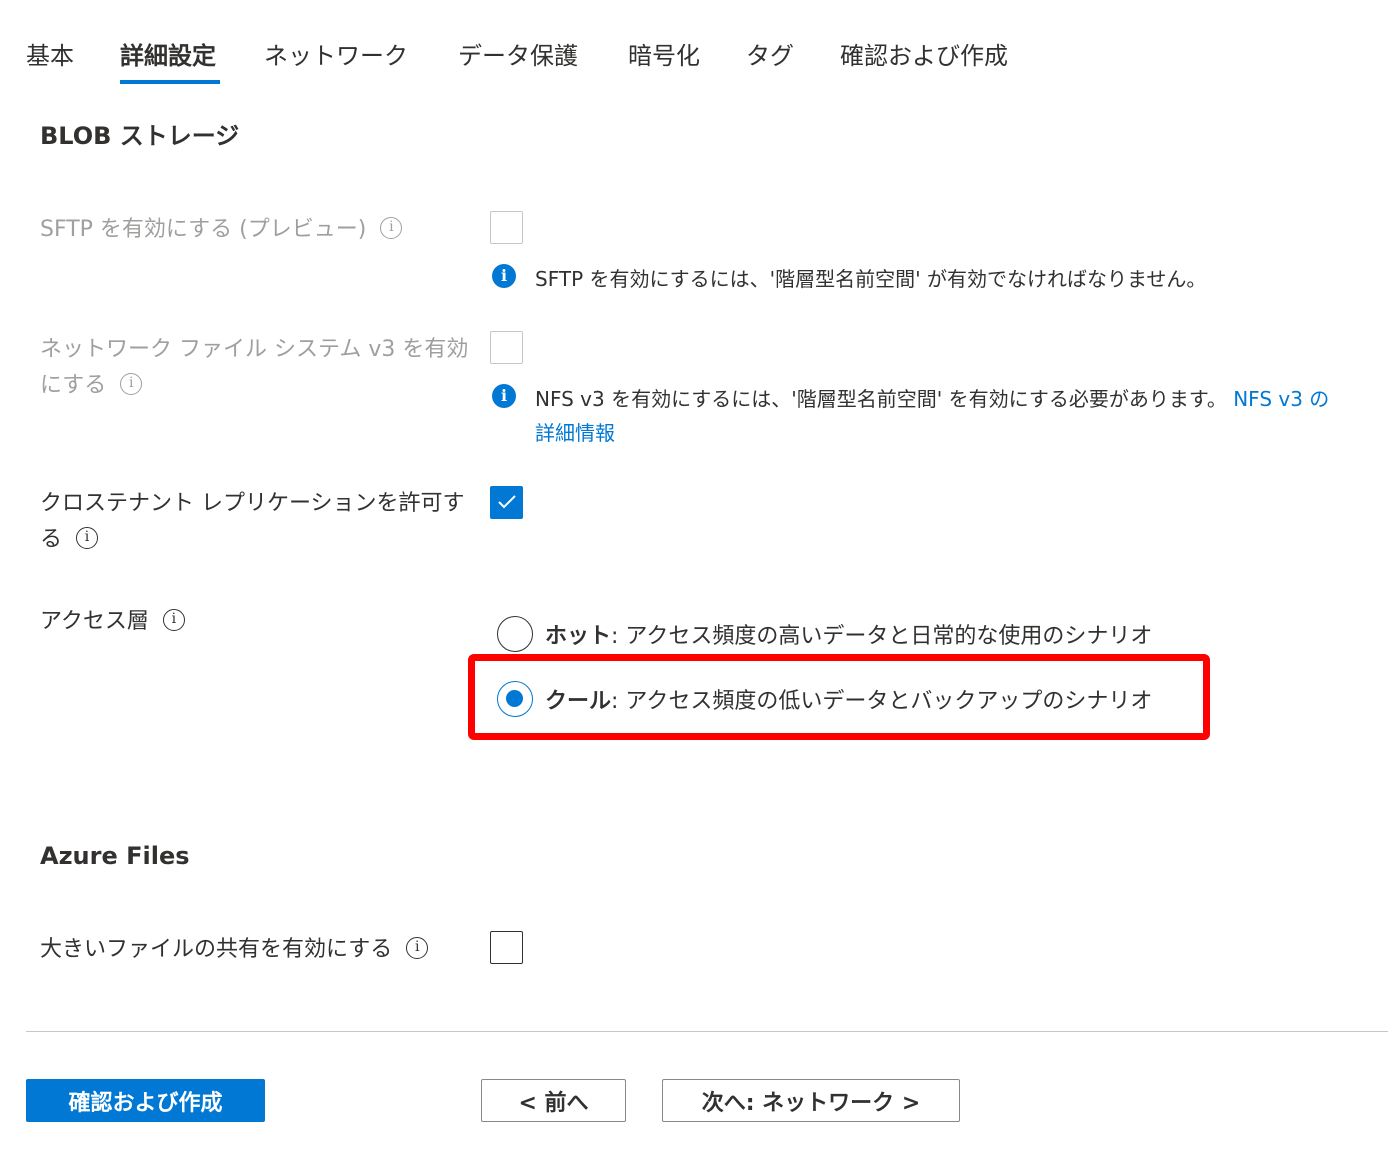 This screenshot has height=1168, width=1388. What do you see at coordinates (170, 82) in the screenshot?
I see `active-tab-indicator` at bounding box center [170, 82].